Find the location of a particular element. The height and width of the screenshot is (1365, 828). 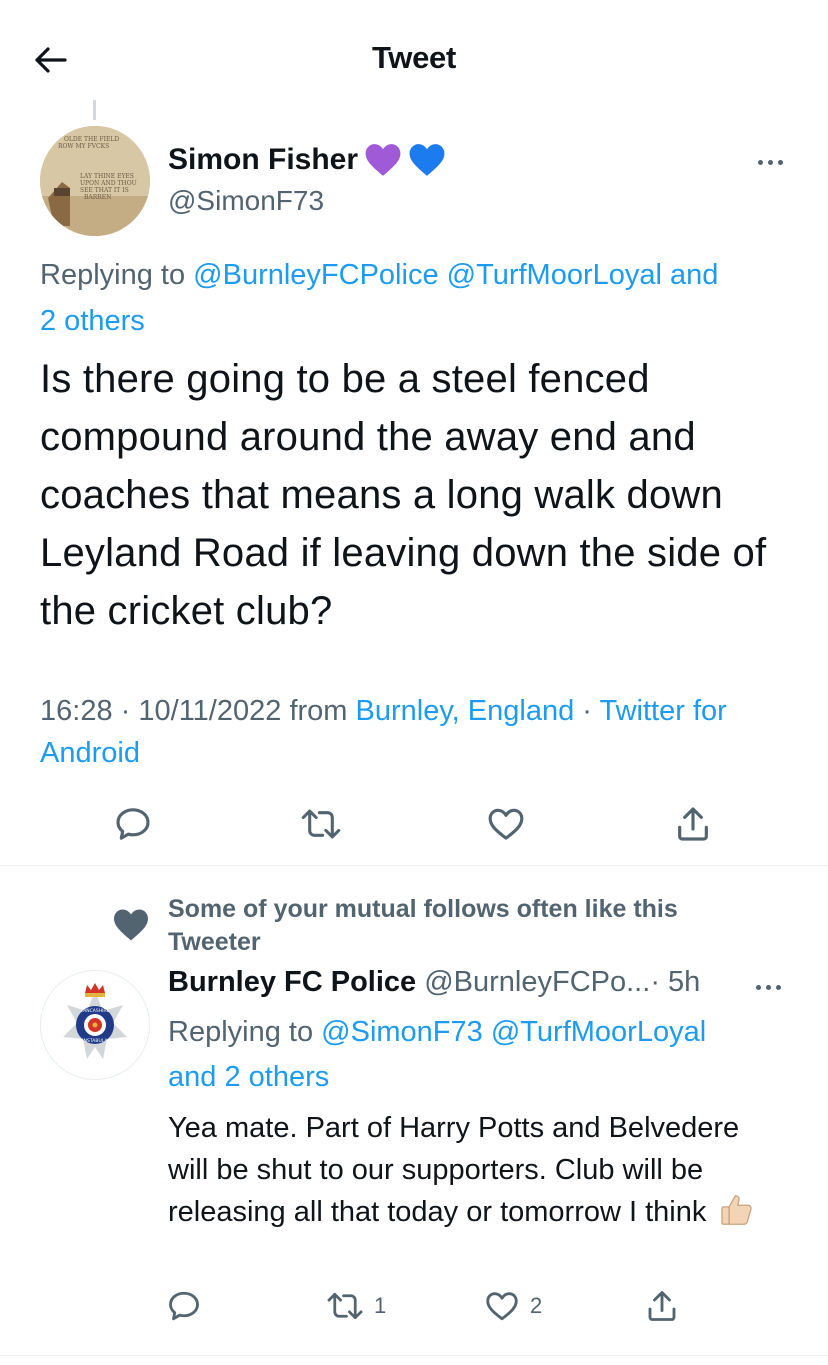

like-count: 2 is located at coordinates (536, 1305).